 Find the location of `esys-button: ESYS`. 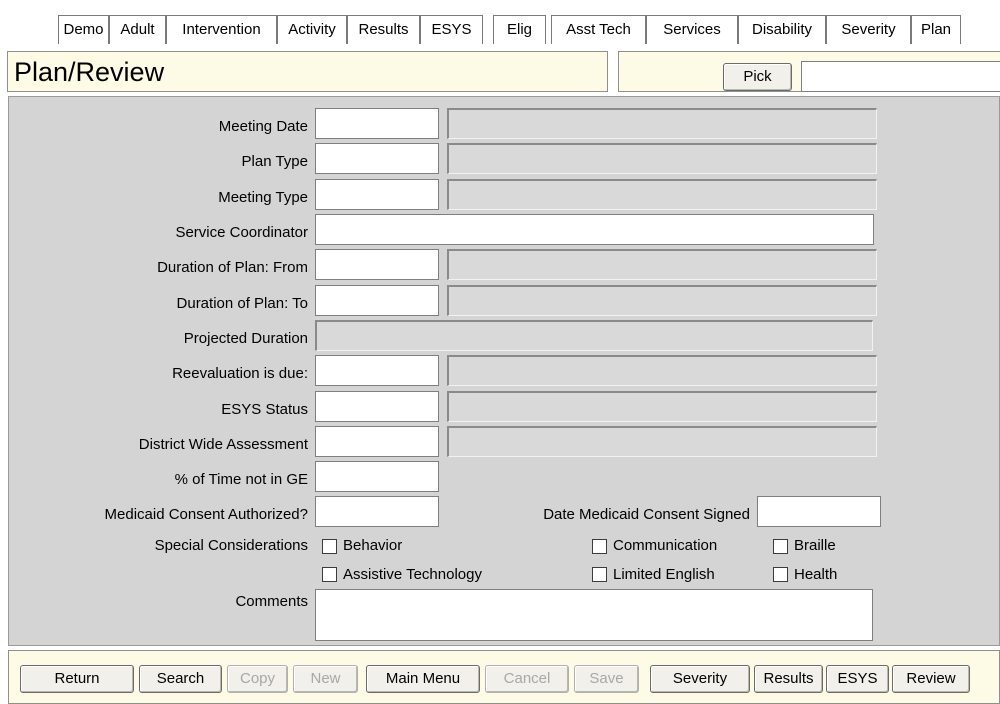

esys-button: ESYS is located at coordinates (857, 679).